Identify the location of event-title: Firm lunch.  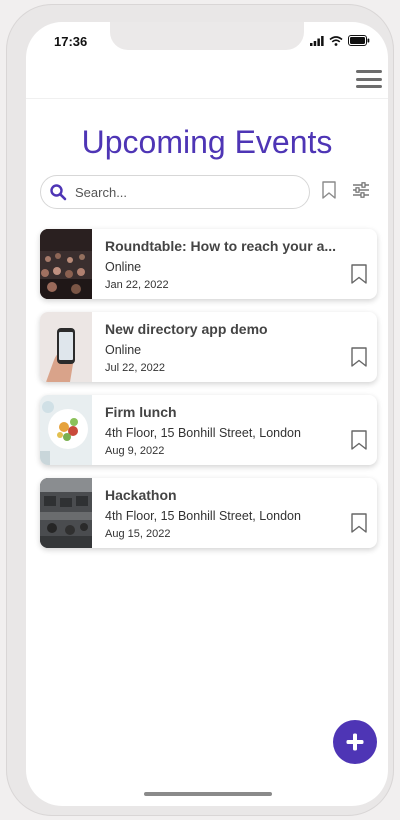
(141, 412).